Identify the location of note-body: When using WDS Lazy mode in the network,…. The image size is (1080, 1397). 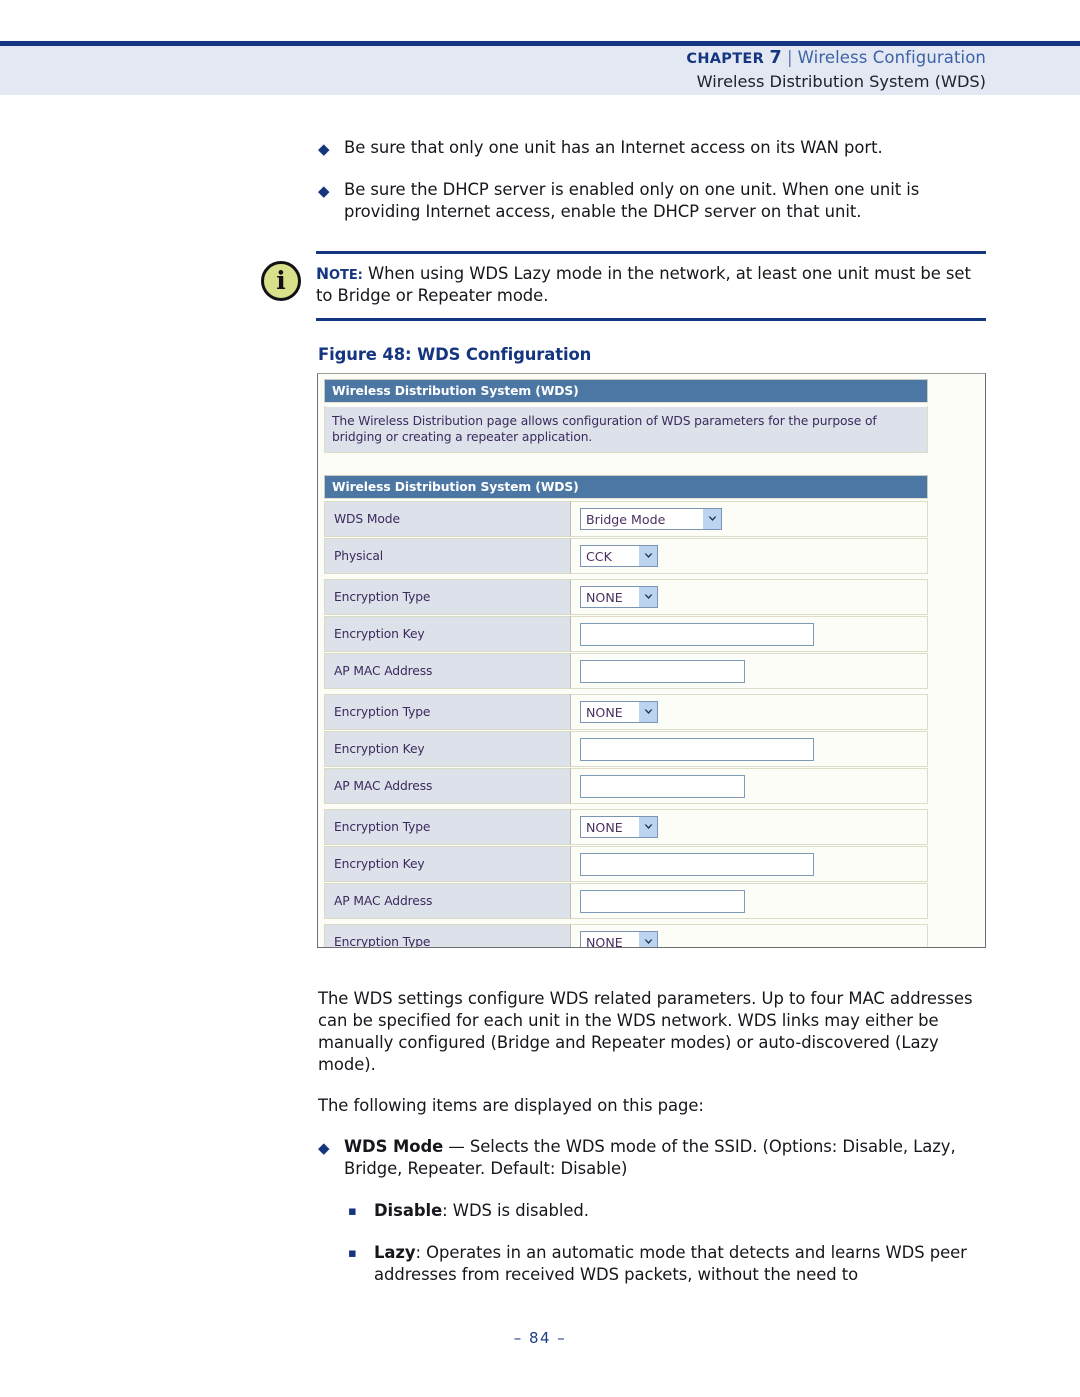
(643, 284).